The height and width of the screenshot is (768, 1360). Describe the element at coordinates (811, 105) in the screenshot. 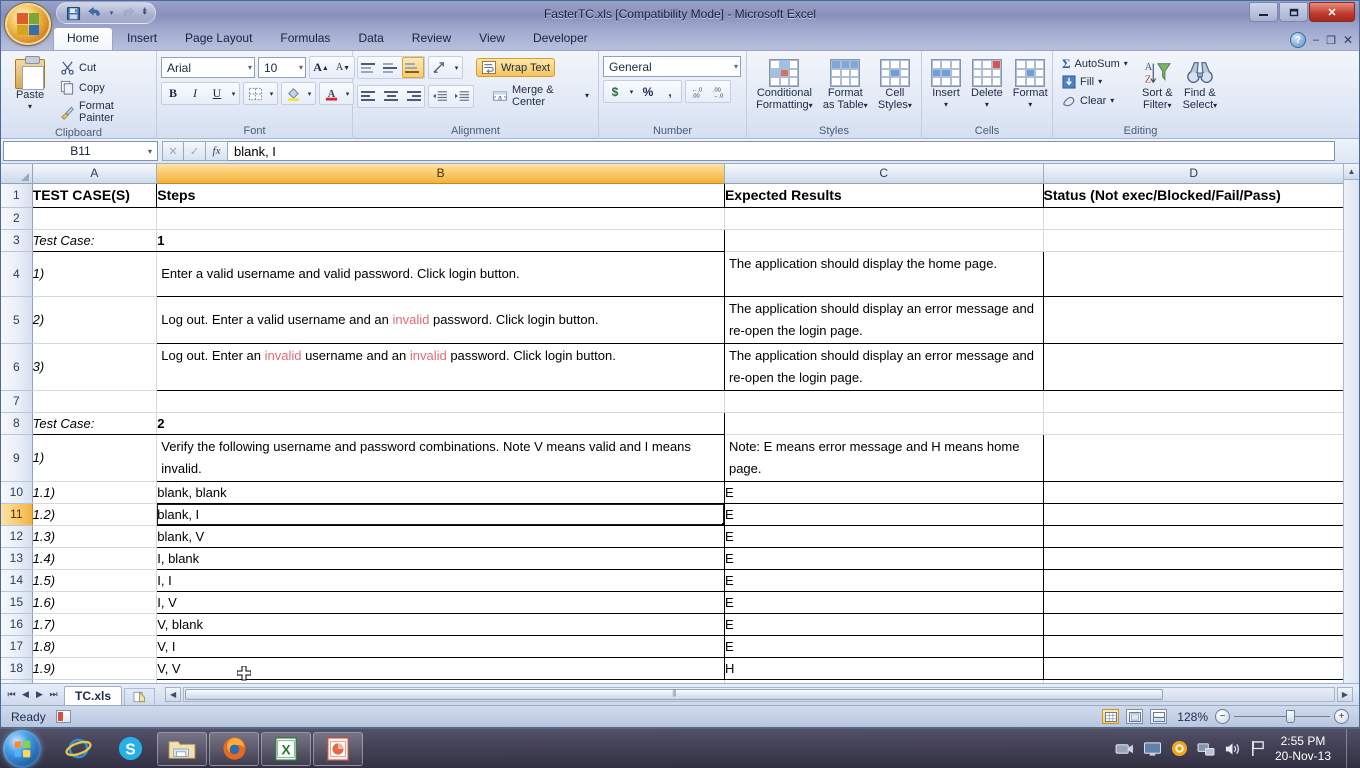

I see `conditional-formatting-dropdown-arrow-icon: ▾` at that location.